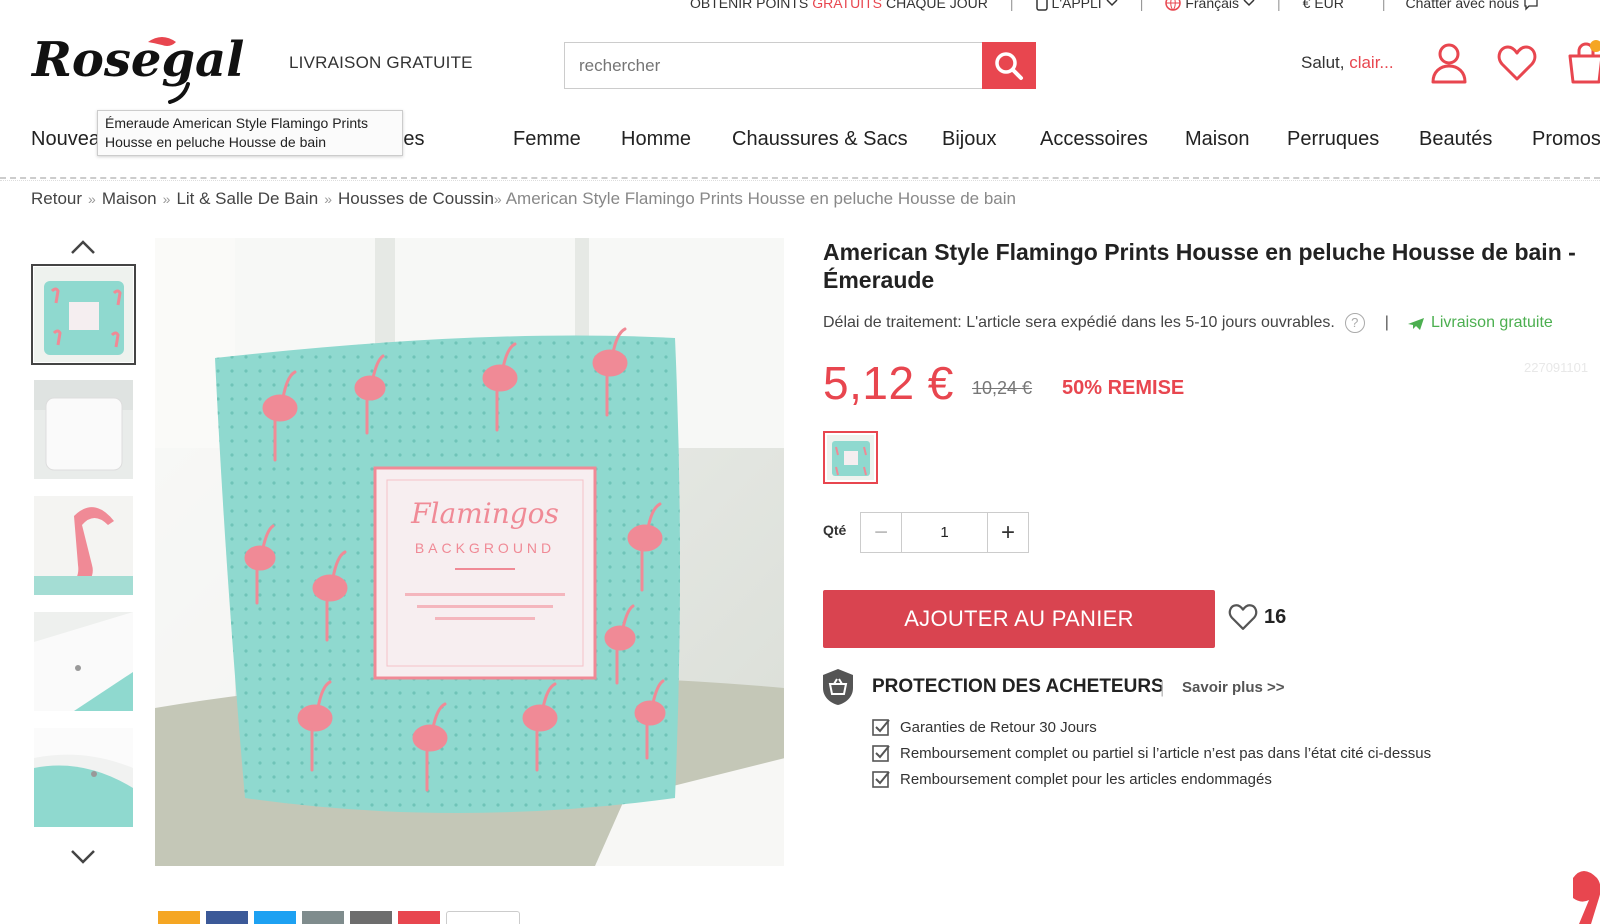 The width and height of the screenshot is (1600, 924). Describe the element at coordinates (416, 198) in the screenshot. I see `breadcrumb-cushion-covers: Housses de Coussin` at that location.